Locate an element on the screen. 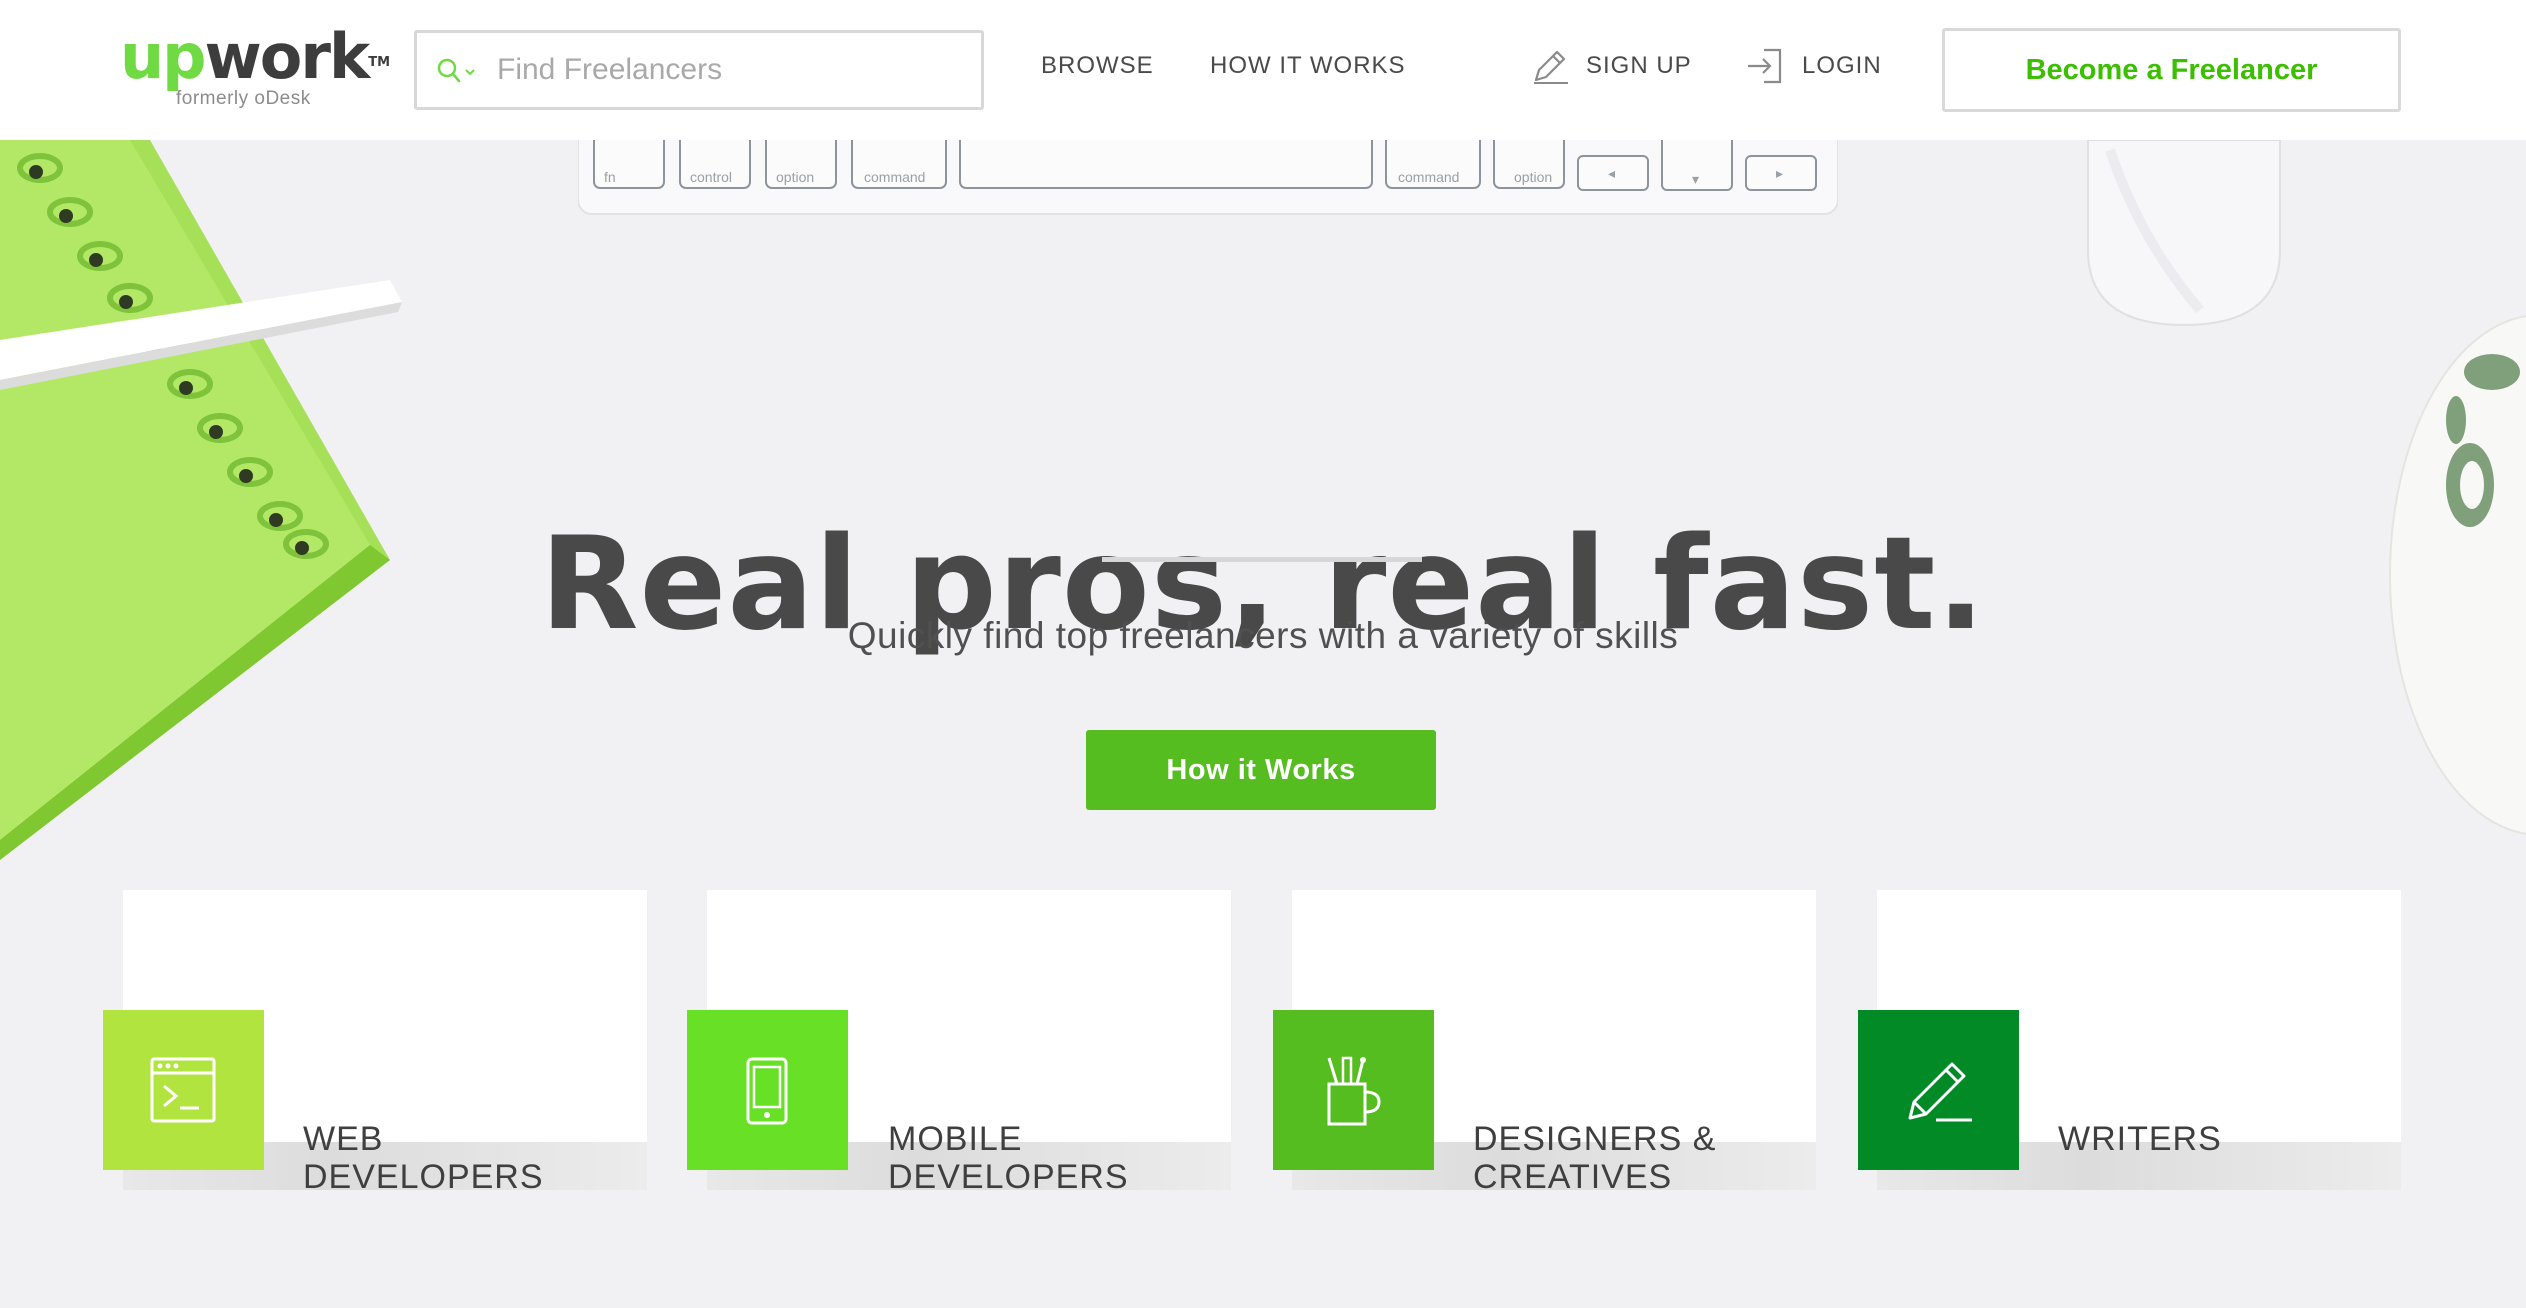  nav-how-it-works: HOW IT WORKS is located at coordinates (1308, 66).